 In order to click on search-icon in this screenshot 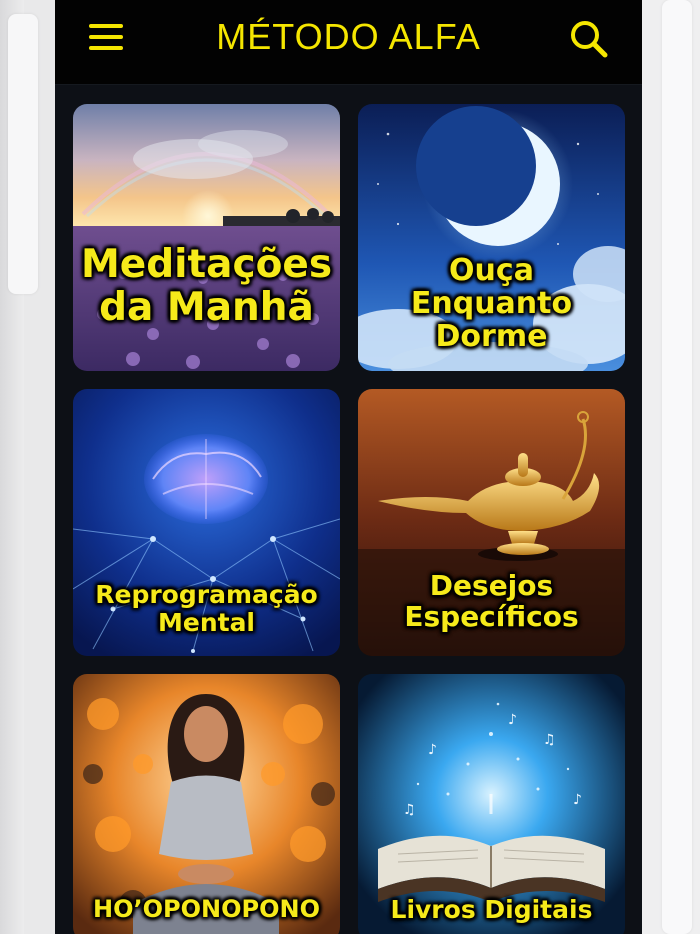, I will do `click(589, 39)`.